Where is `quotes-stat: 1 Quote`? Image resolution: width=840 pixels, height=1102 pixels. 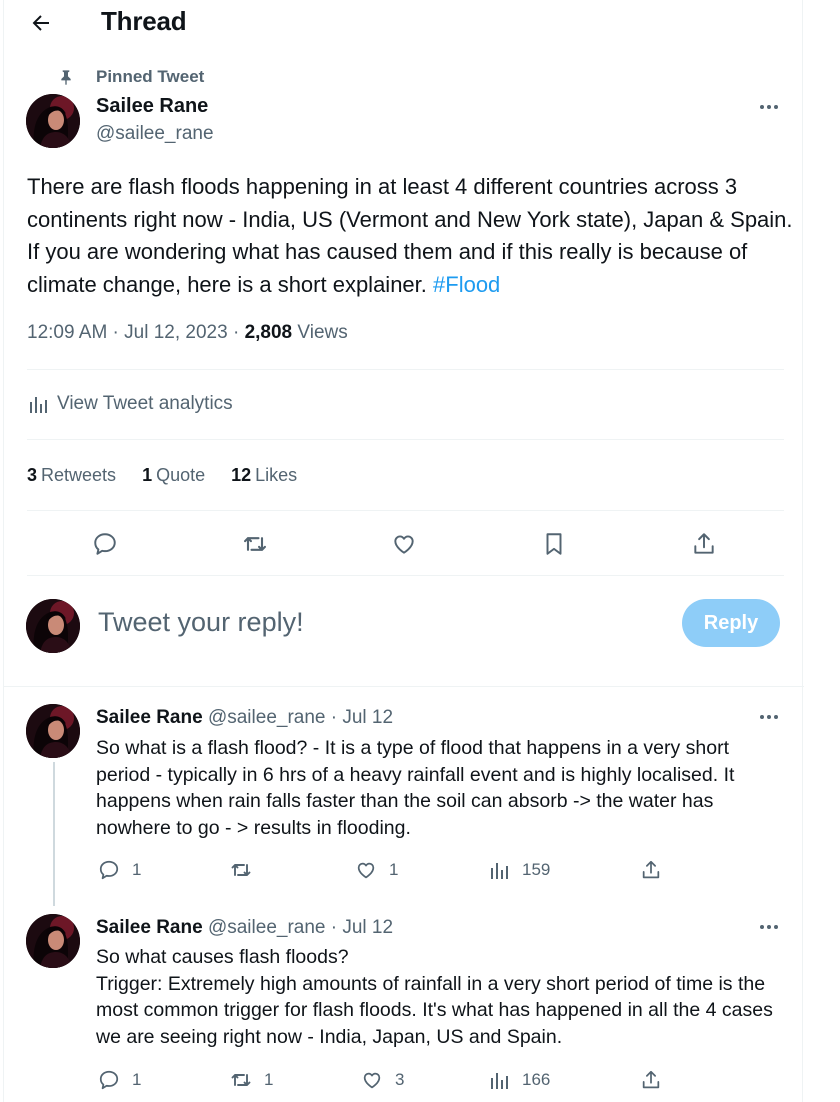 quotes-stat: 1 Quote is located at coordinates (173, 475).